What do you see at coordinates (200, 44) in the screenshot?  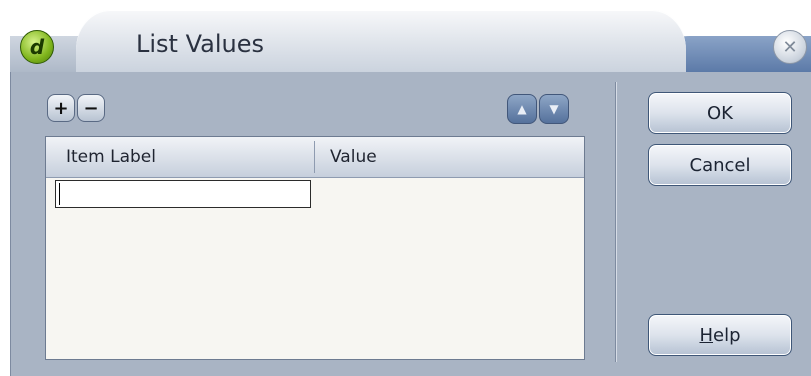 I see `dialog-title: List Values` at bounding box center [200, 44].